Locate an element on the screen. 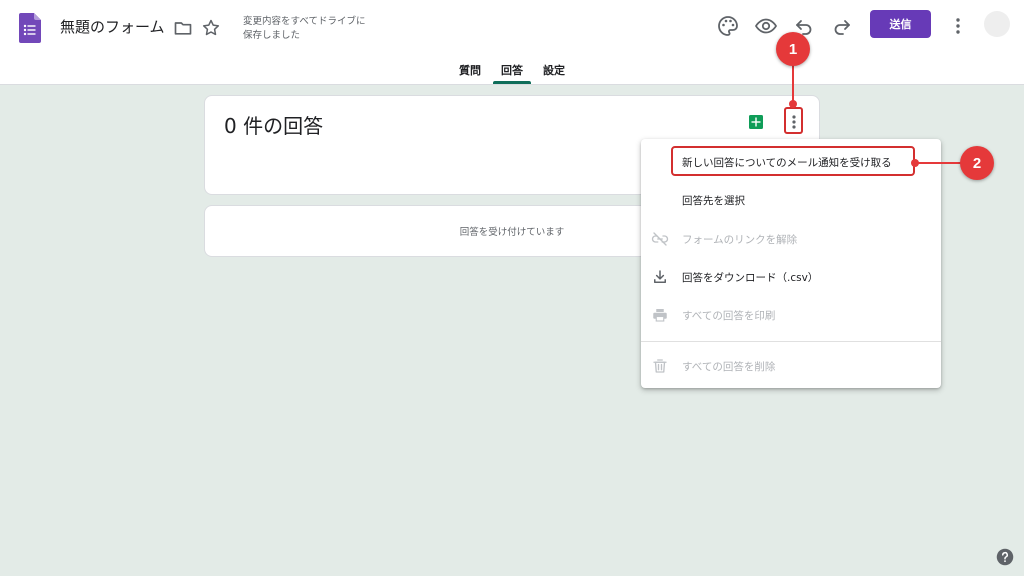  menu-item-label: 回答をダウンロード（.csv） is located at coordinates (750, 278).